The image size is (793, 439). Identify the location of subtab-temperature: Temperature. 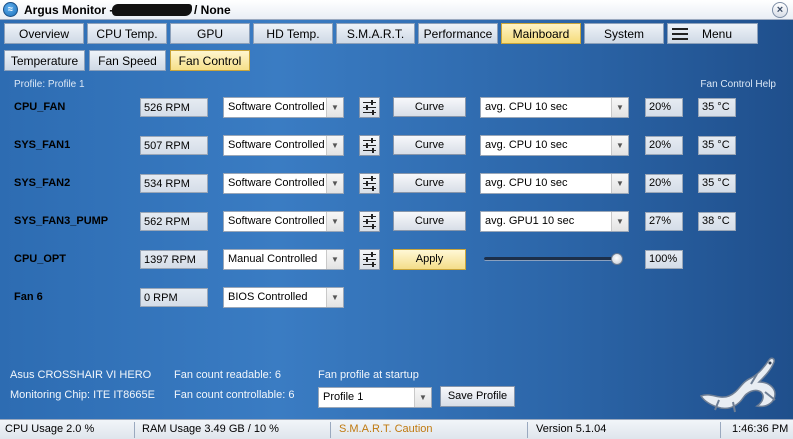
(44, 60).